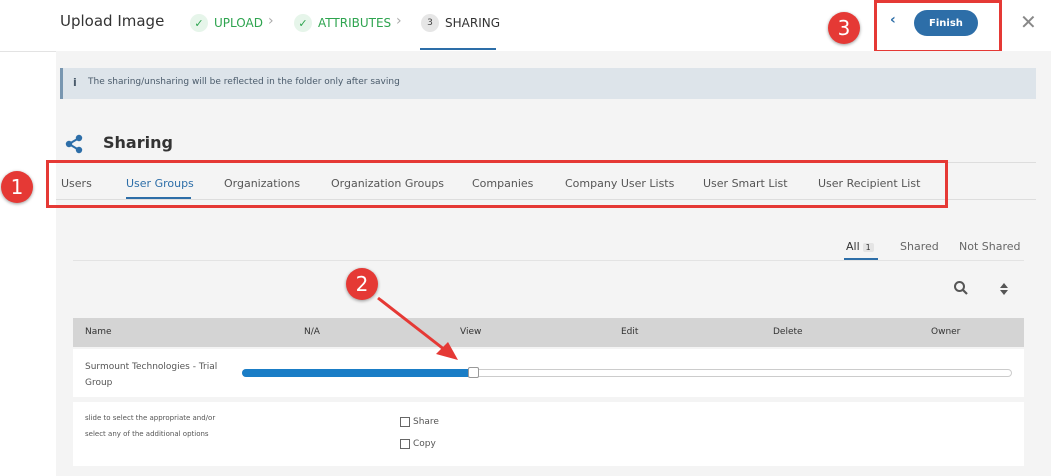 The height and width of the screenshot is (476, 1051). Describe the element at coordinates (473, 23) in the screenshot. I see `step-sharing-label: SHARING` at that location.